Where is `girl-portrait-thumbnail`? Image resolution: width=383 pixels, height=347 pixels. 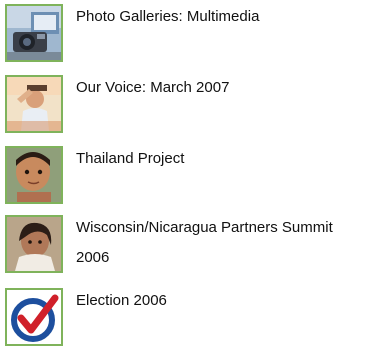 girl-portrait-thumbnail is located at coordinates (34, 244).